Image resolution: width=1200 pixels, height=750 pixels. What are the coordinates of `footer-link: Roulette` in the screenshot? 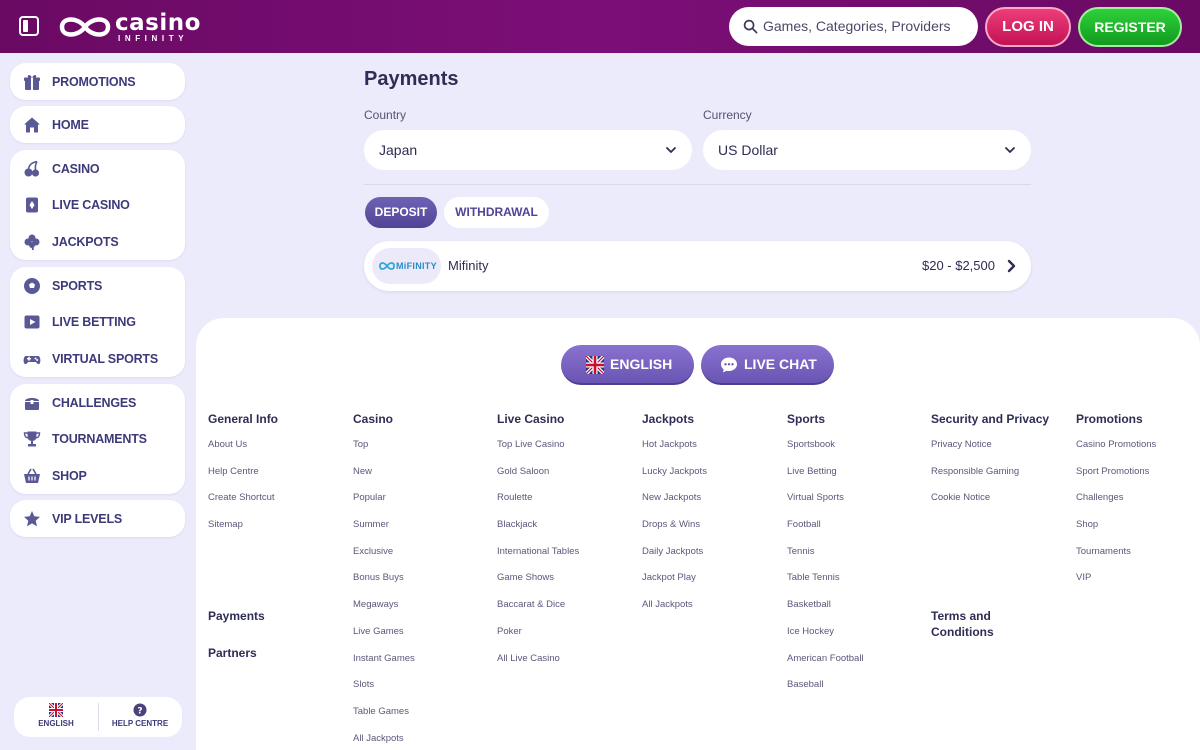 It's located at (567, 497).